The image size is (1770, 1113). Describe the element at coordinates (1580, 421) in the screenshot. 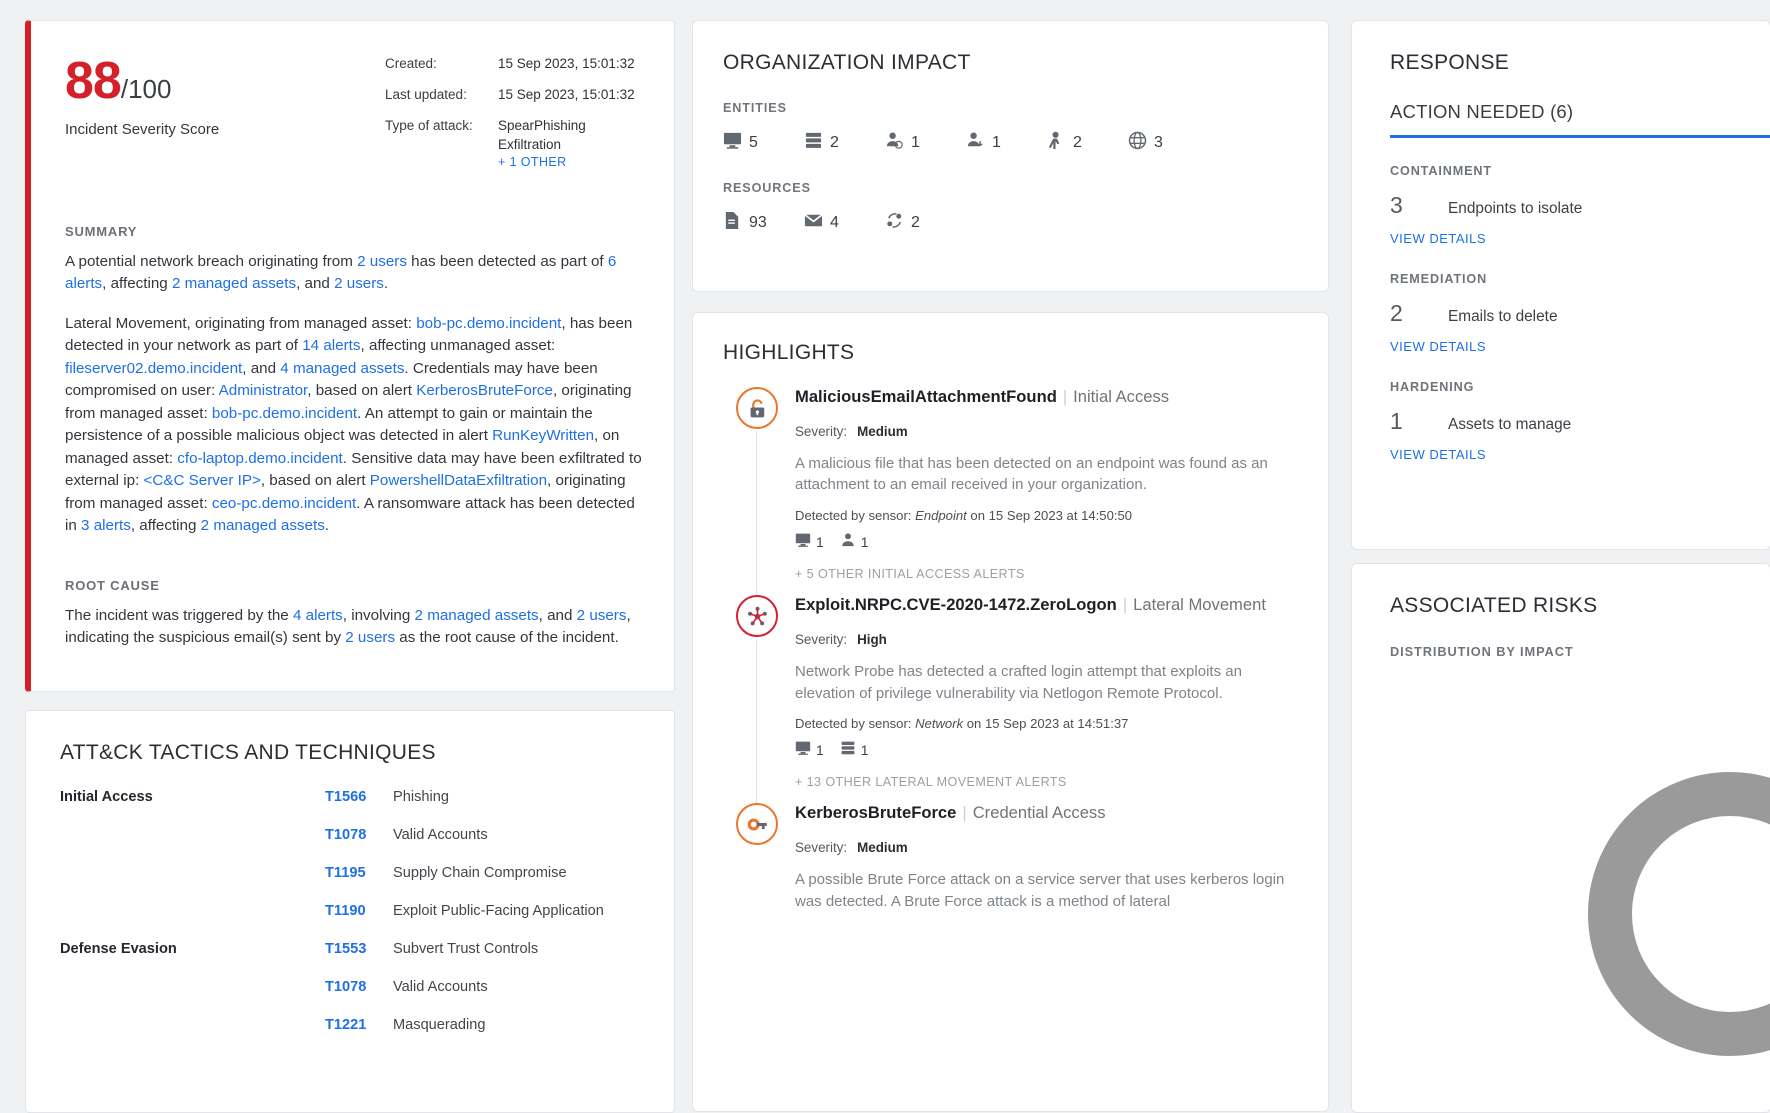

I see `response-row: 1 Assets to manage` at that location.